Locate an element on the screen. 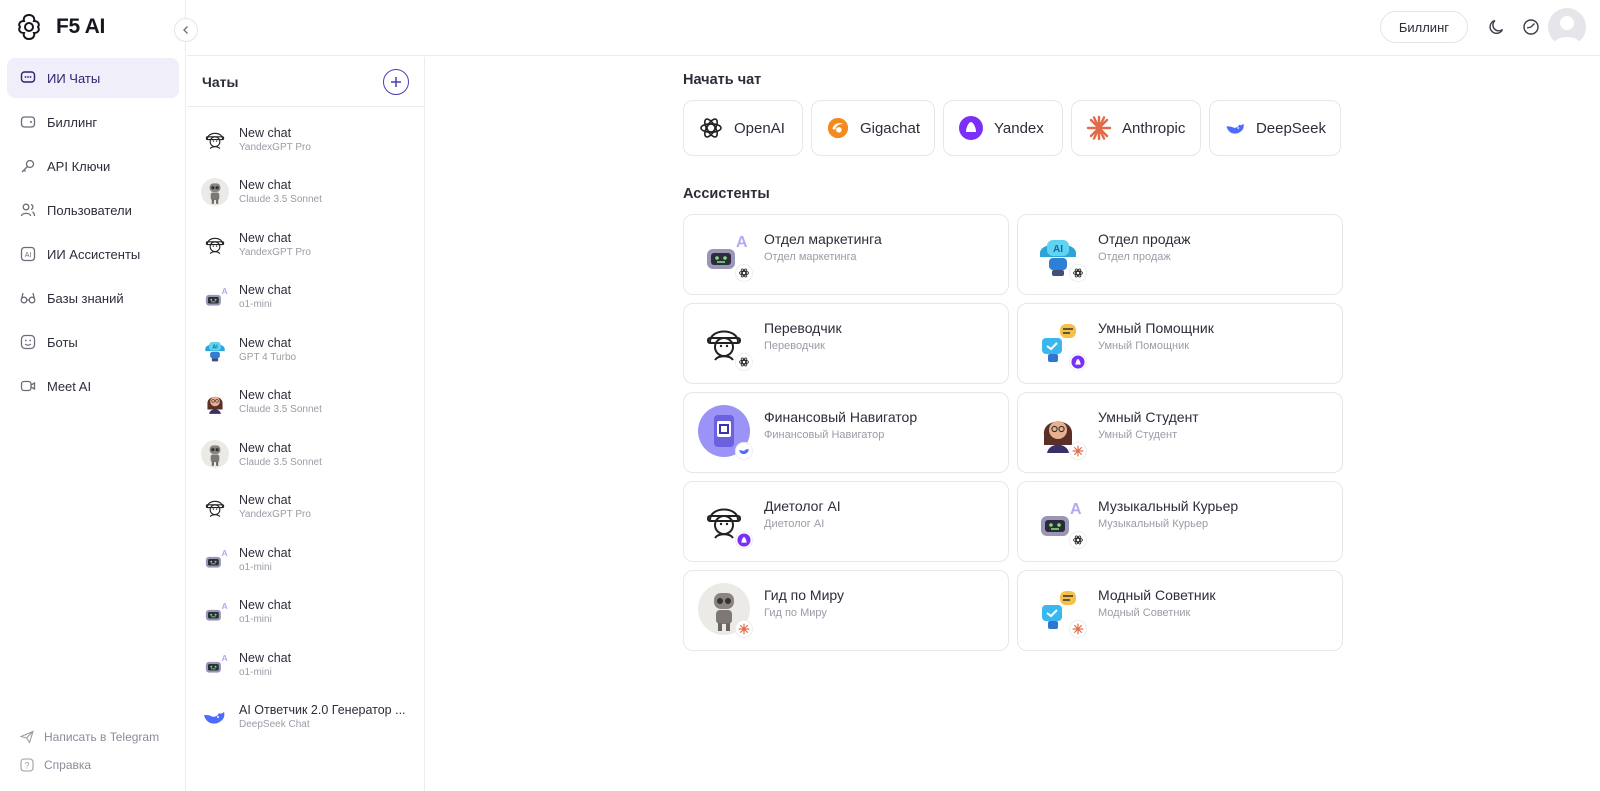  model-card-deepseek: DeepSeek is located at coordinates (1275, 128).